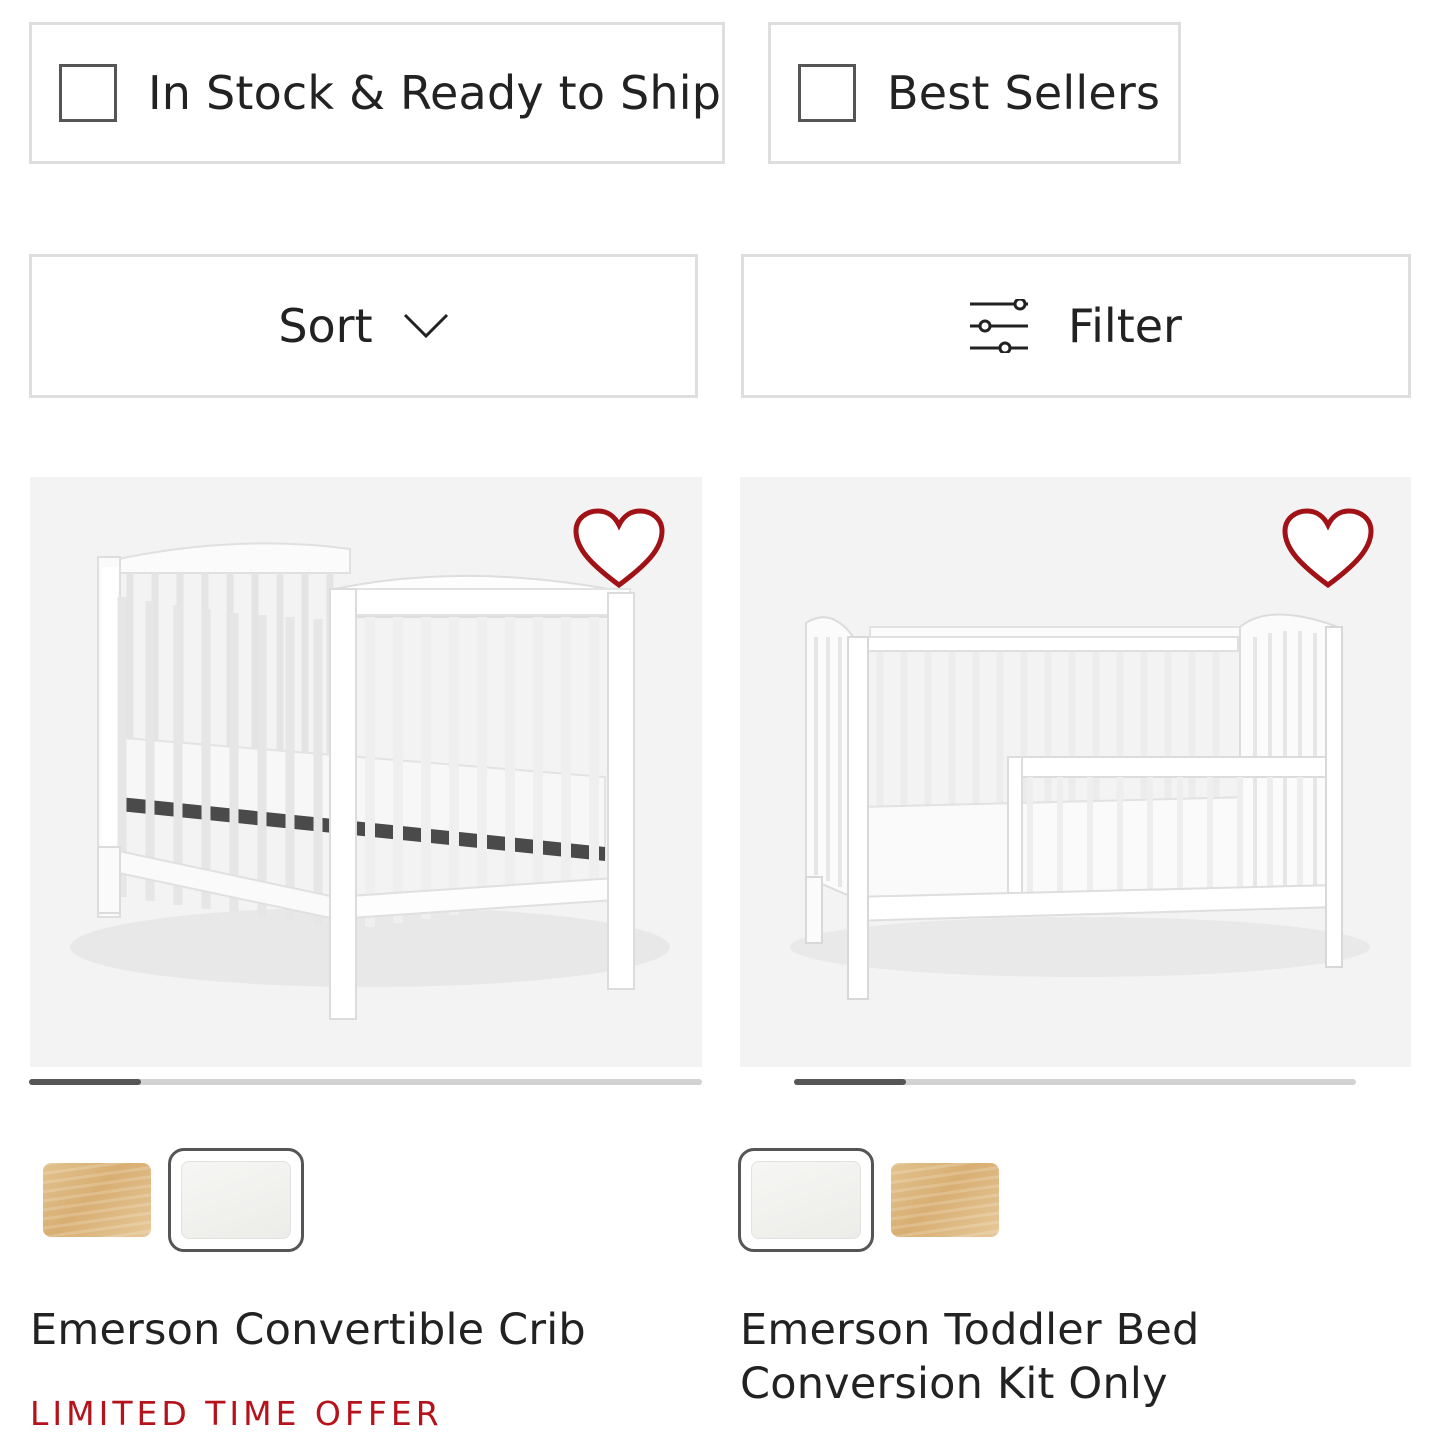 The height and width of the screenshot is (1433, 1440). I want to click on in-stock-checkbox, so click(88, 93).